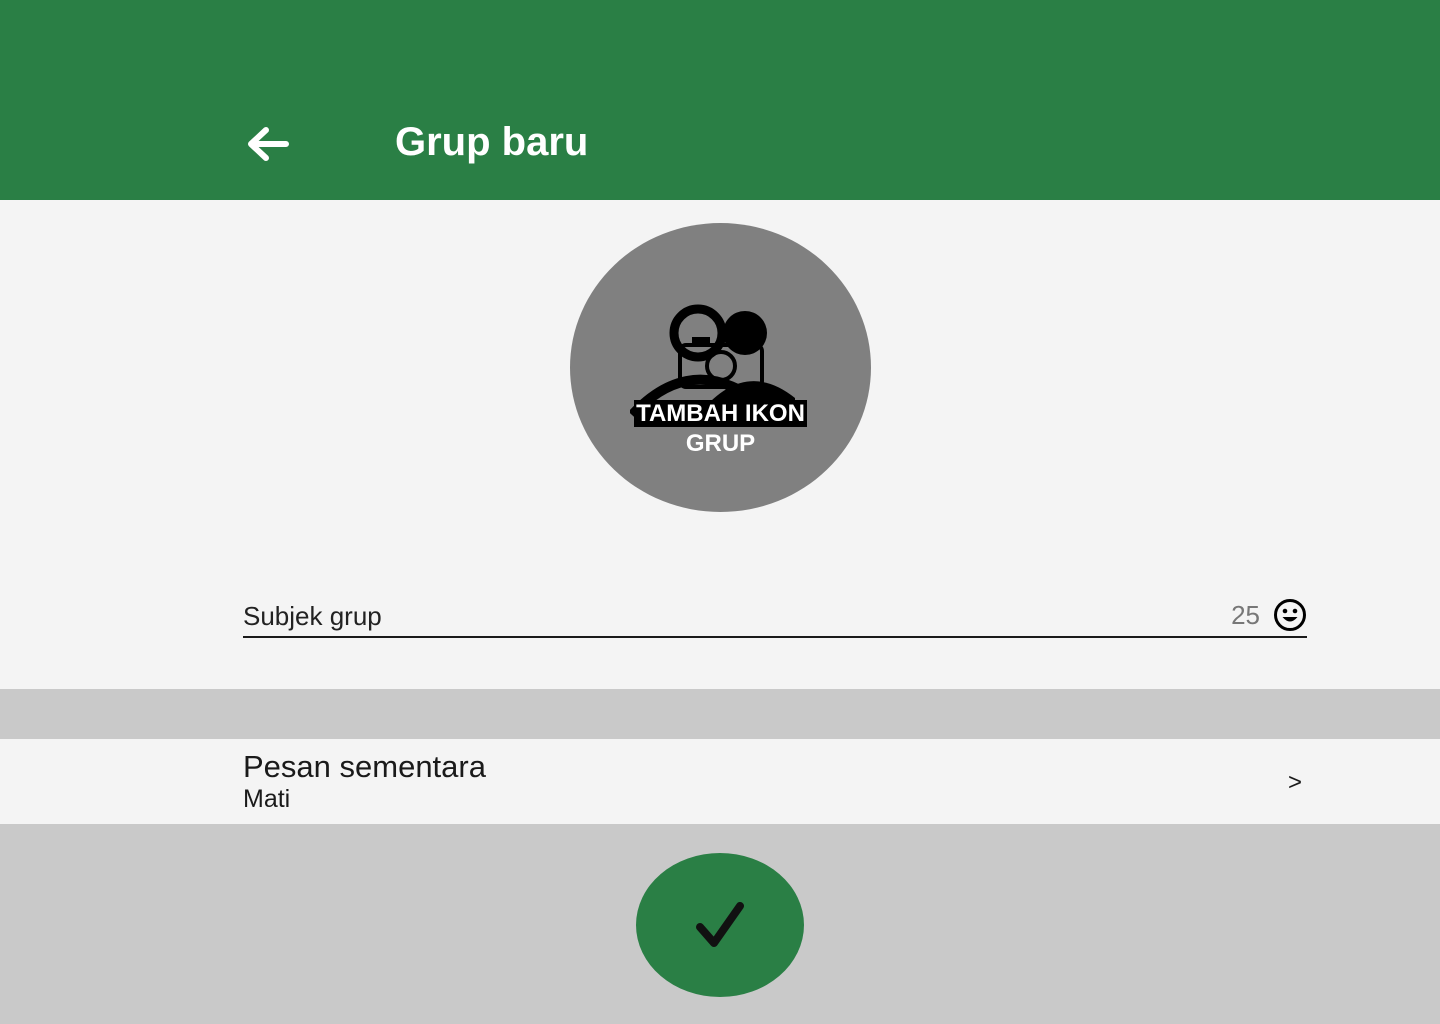 Image resolution: width=1440 pixels, height=1024 pixels. I want to click on disappearing-messages-row: Pesan sementara Mati >, so click(720, 781).